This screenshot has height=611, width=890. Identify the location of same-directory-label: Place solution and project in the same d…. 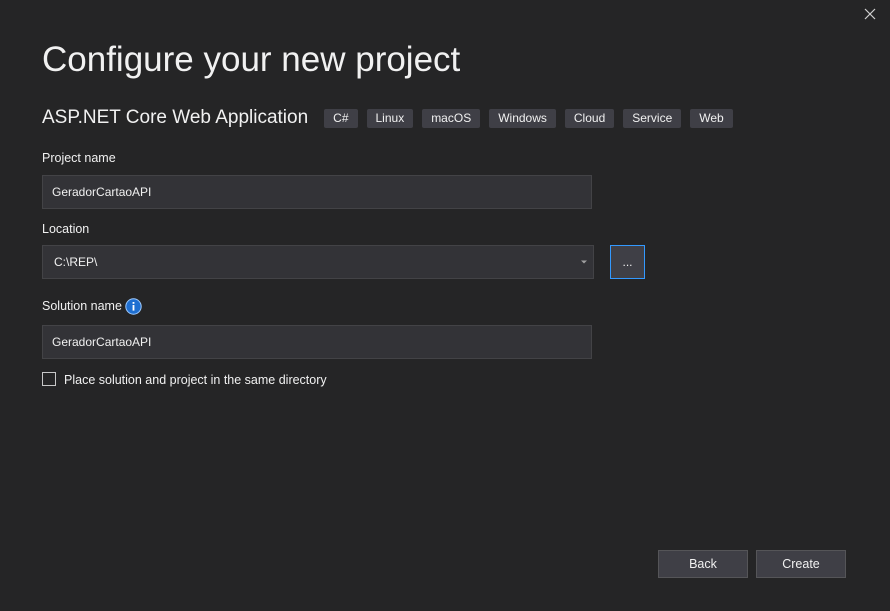
(195, 380).